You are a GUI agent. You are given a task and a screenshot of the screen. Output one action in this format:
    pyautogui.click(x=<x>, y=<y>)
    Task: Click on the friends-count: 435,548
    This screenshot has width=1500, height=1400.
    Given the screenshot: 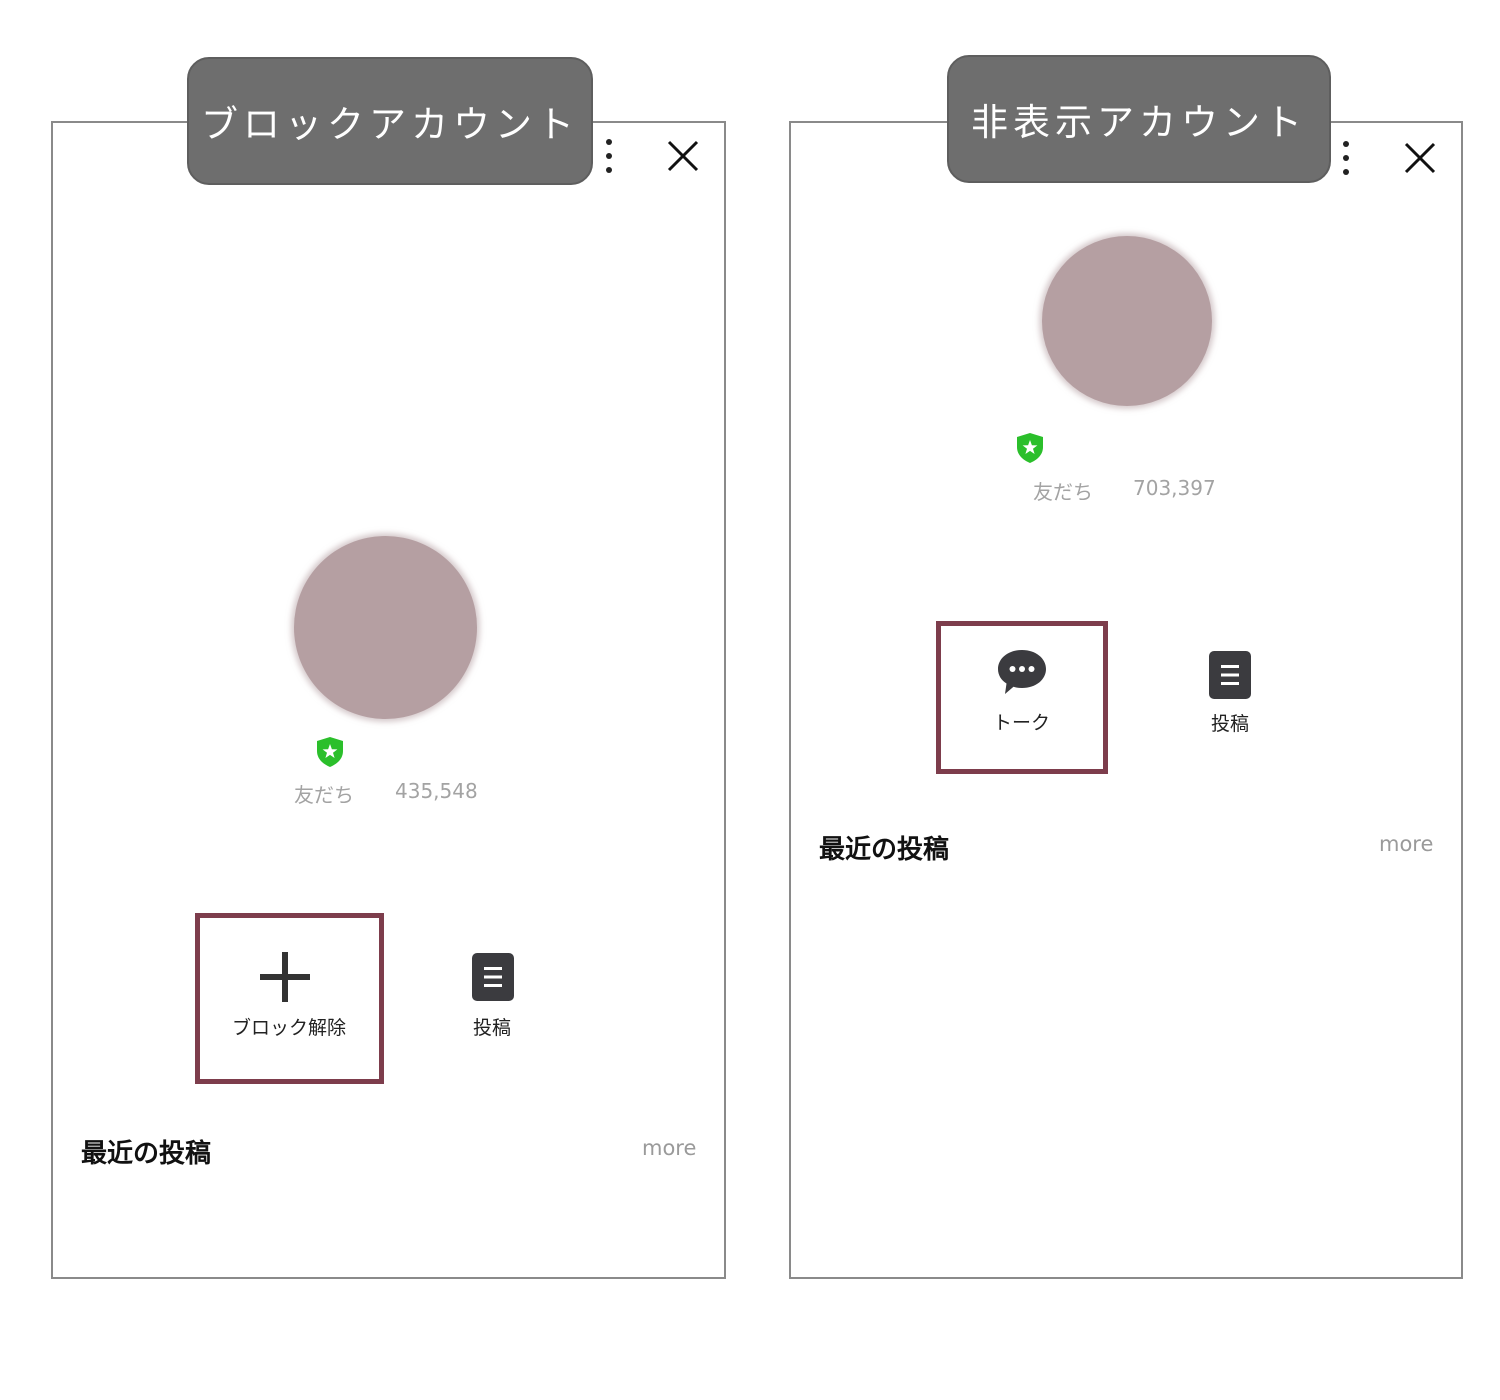 What is the action you would take?
    pyautogui.click(x=436, y=791)
    